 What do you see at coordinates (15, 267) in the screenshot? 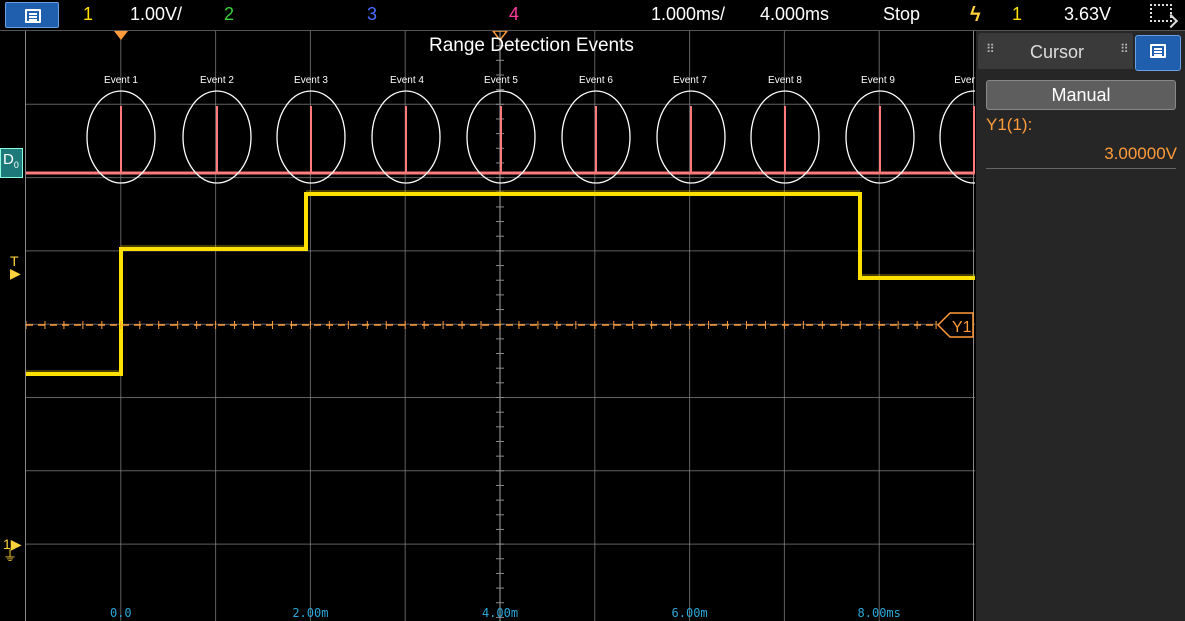
I see `trigger-level-marker: T ▶` at bounding box center [15, 267].